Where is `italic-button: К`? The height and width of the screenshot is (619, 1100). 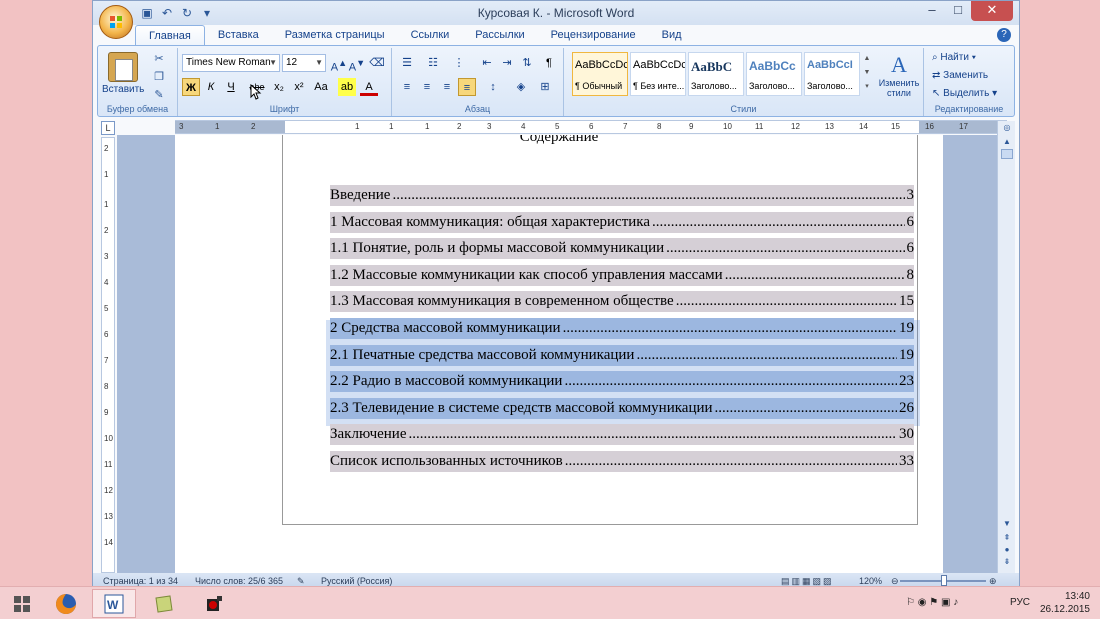
italic-button: К is located at coordinates (211, 87).